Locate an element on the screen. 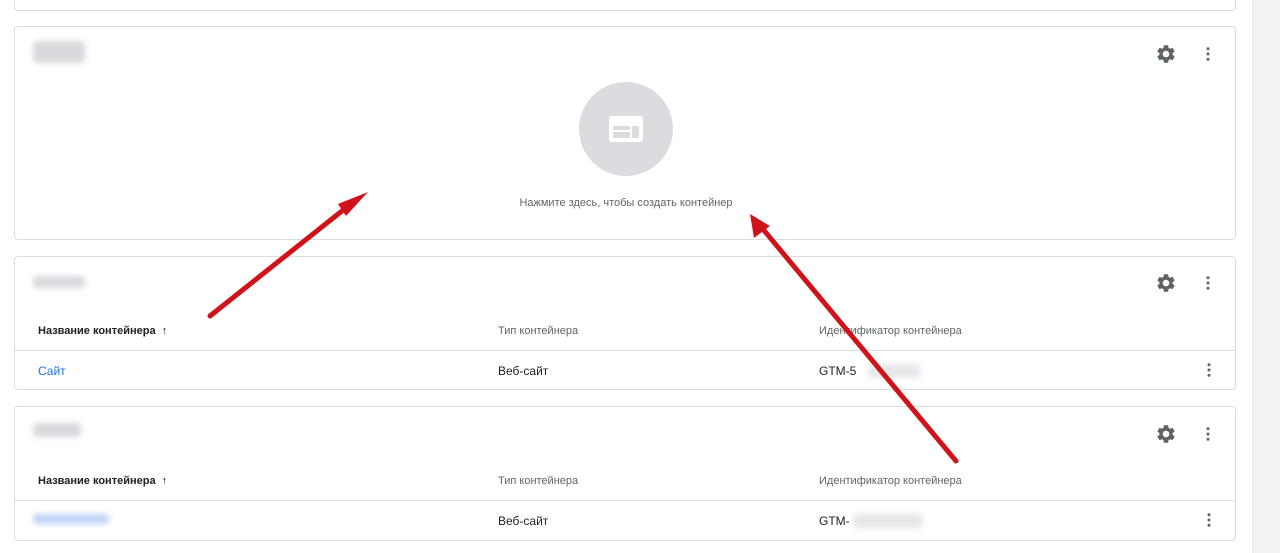  create-container-prompt: Нажмите здесь, чтобы создать контейнер is located at coordinates (626, 203).